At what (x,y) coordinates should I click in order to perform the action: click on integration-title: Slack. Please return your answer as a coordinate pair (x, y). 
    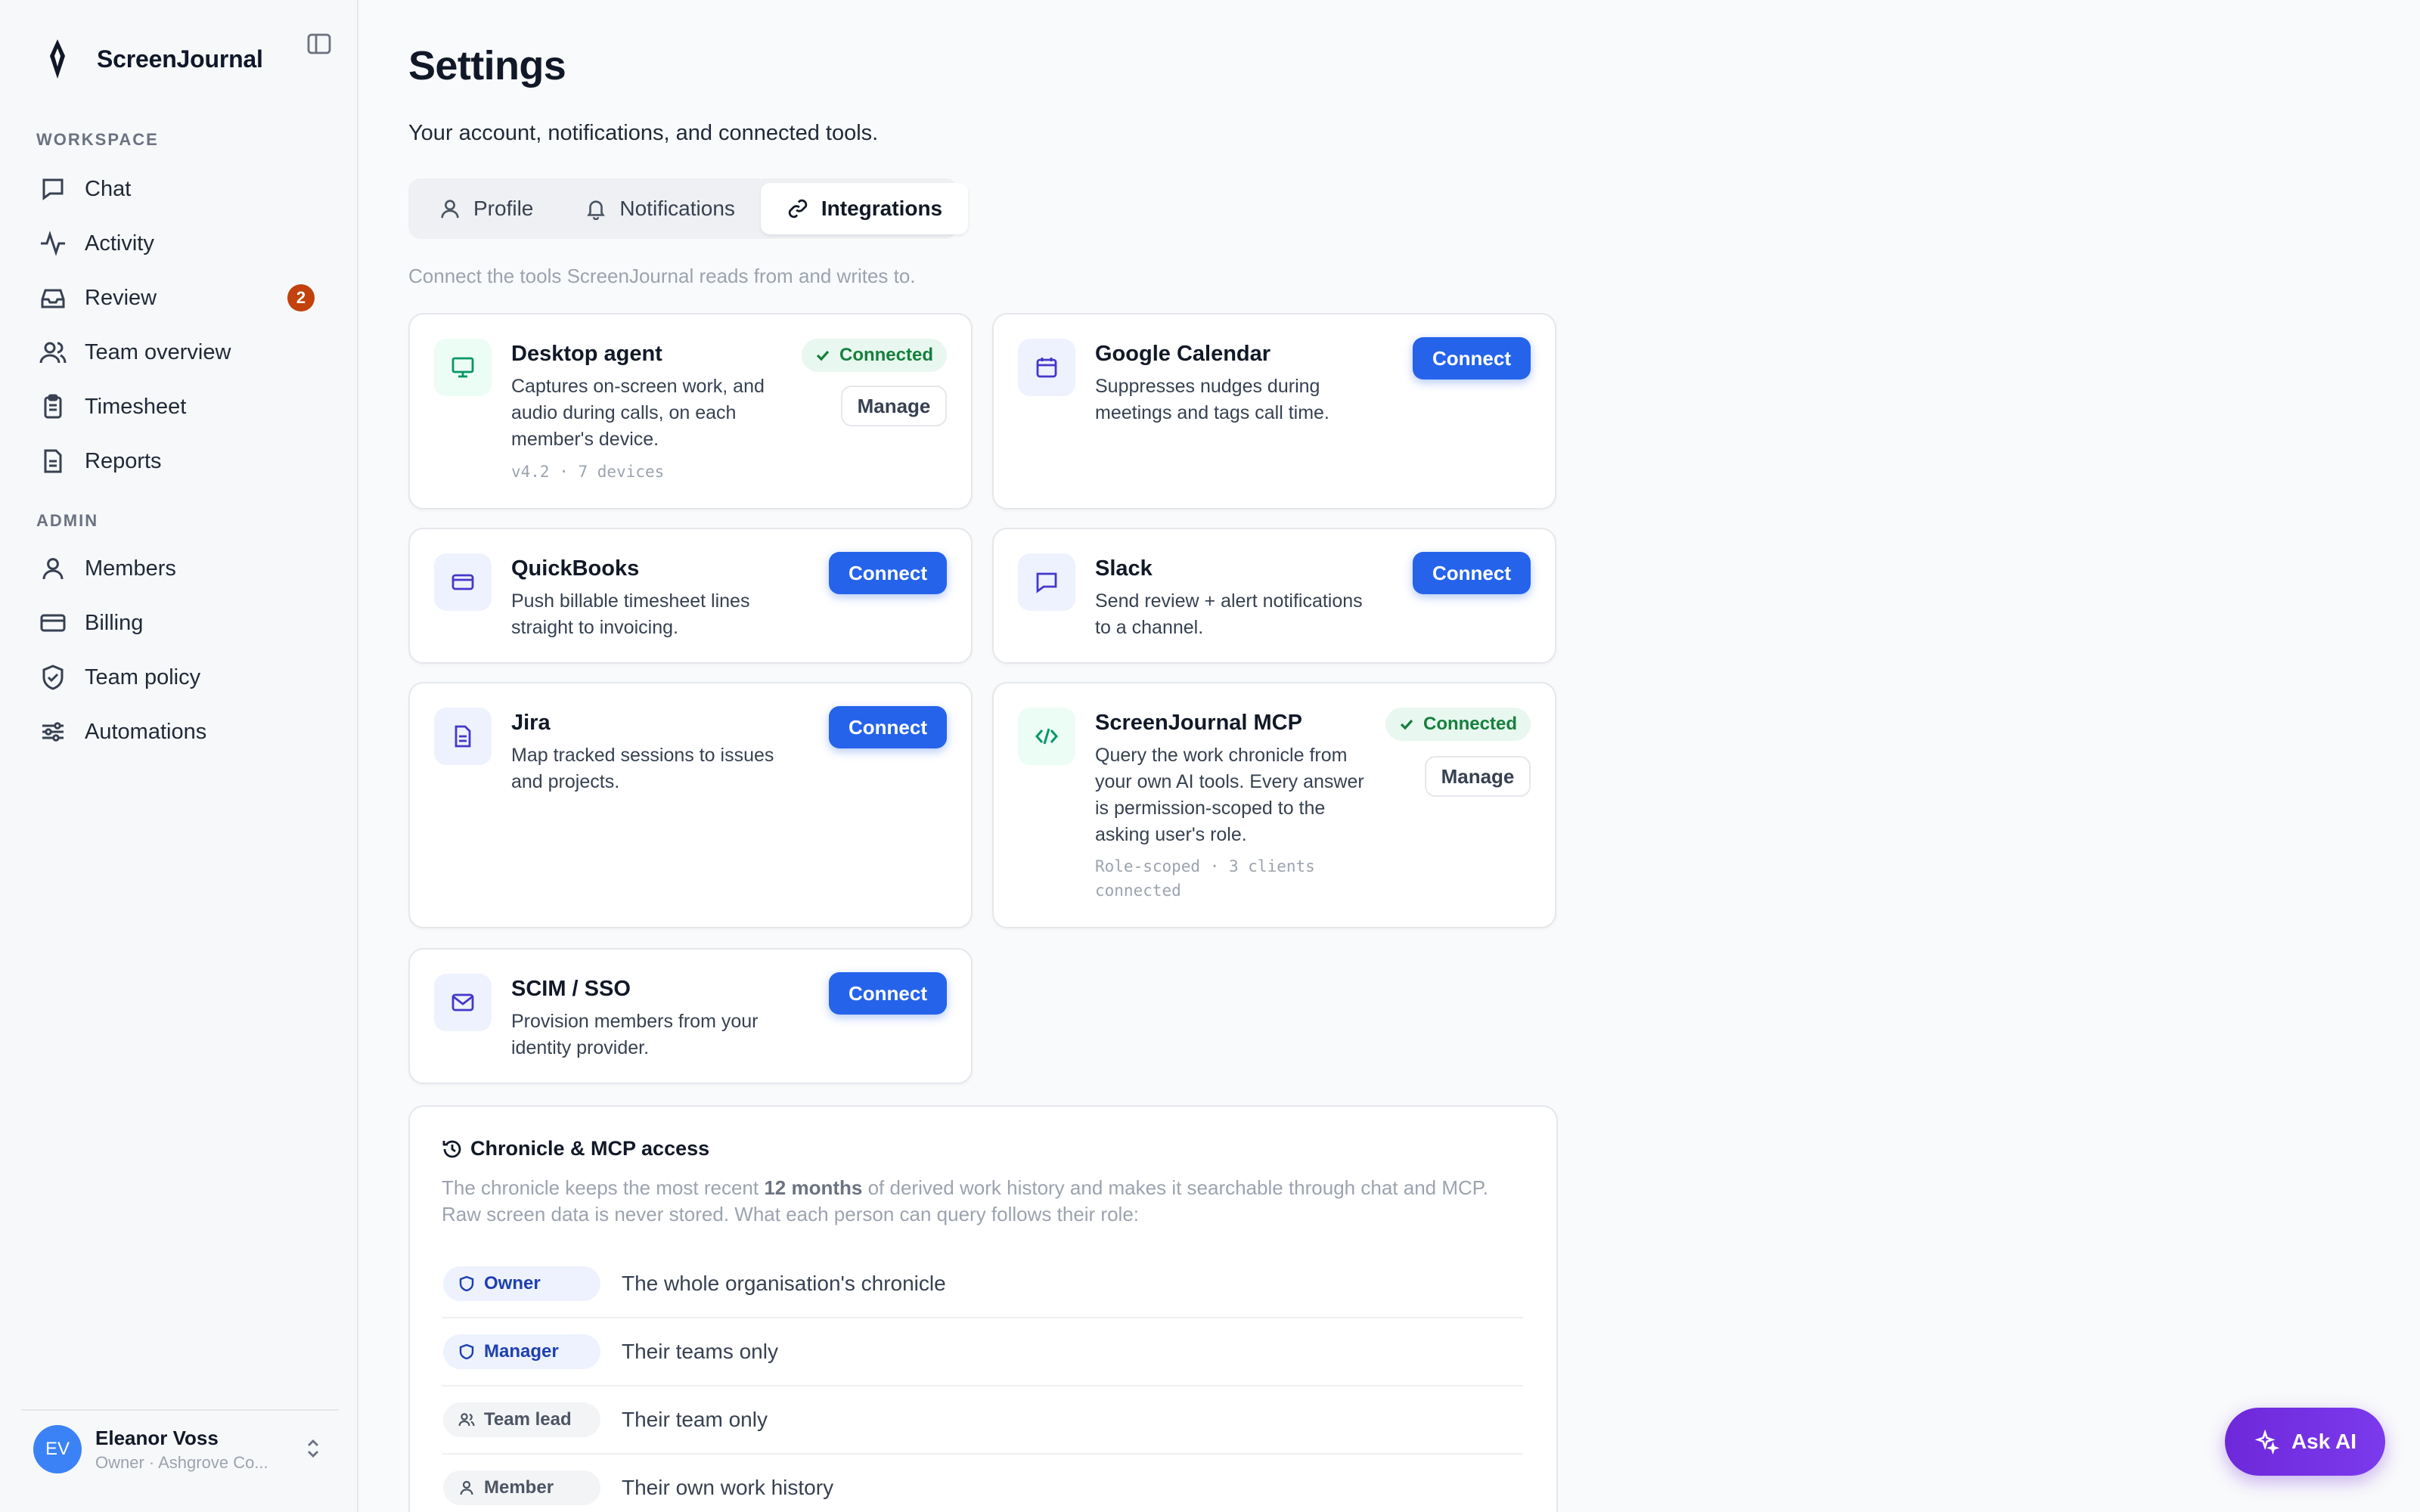
    Looking at the image, I should click on (1124, 568).